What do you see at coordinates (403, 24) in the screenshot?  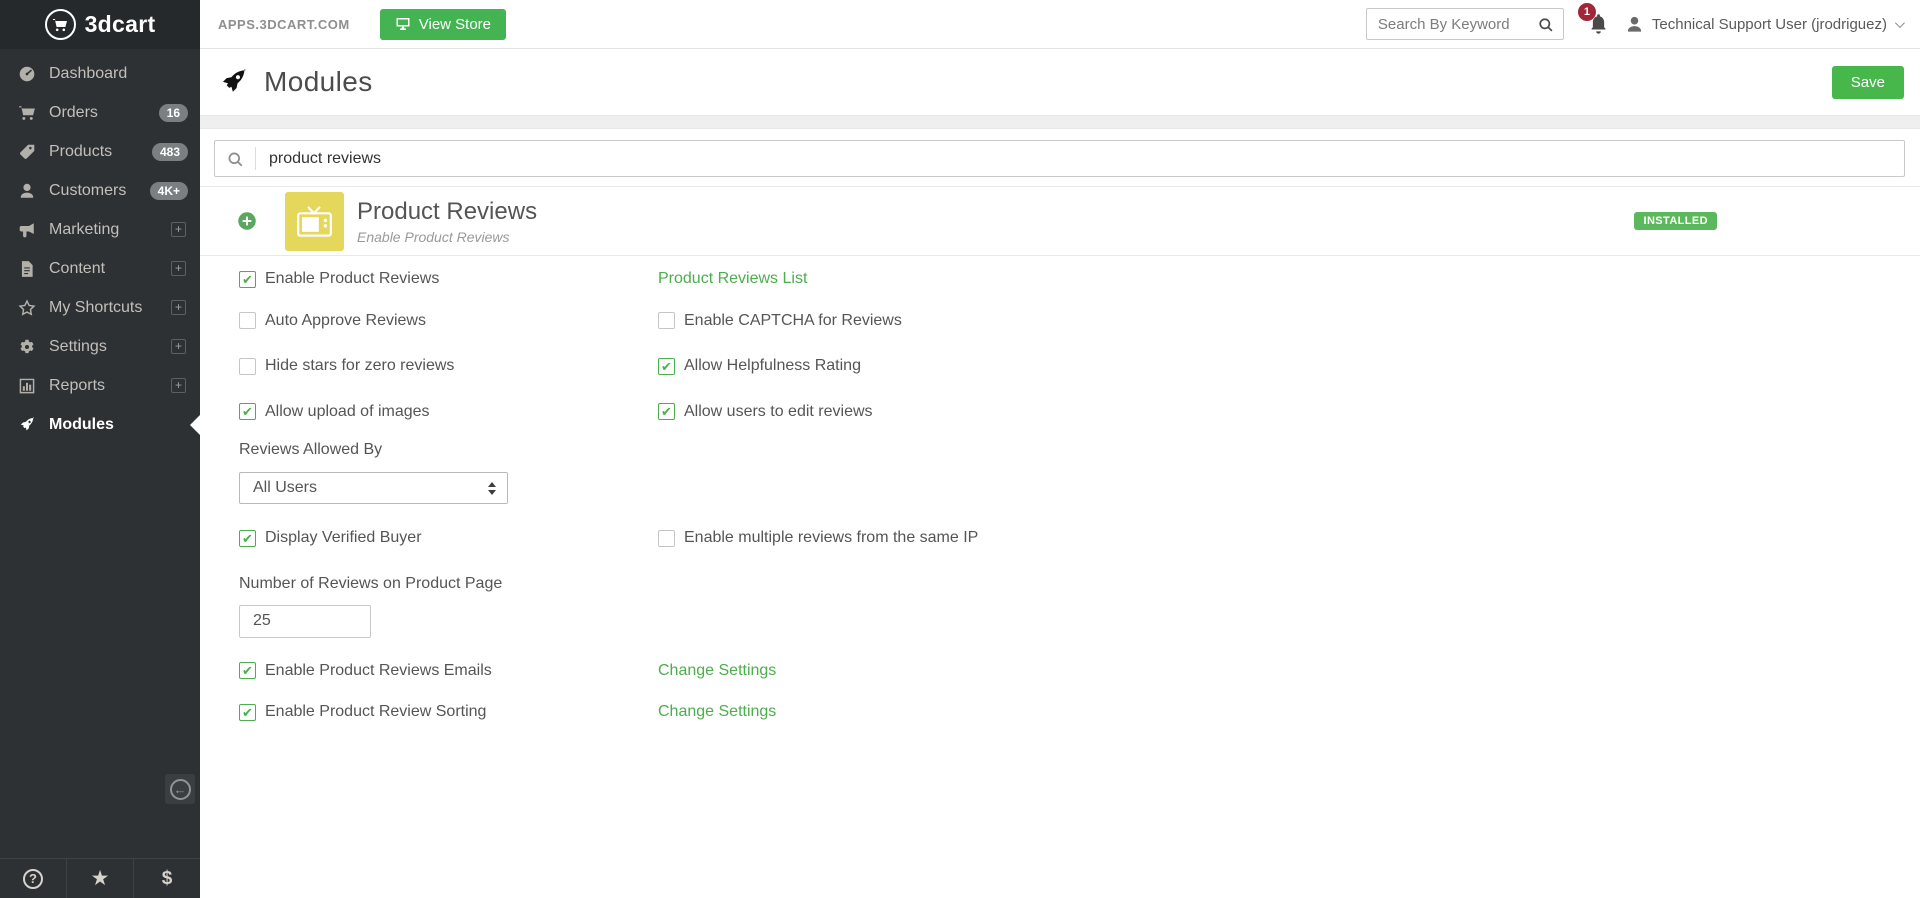 I see `monitor-icon` at bounding box center [403, 24].